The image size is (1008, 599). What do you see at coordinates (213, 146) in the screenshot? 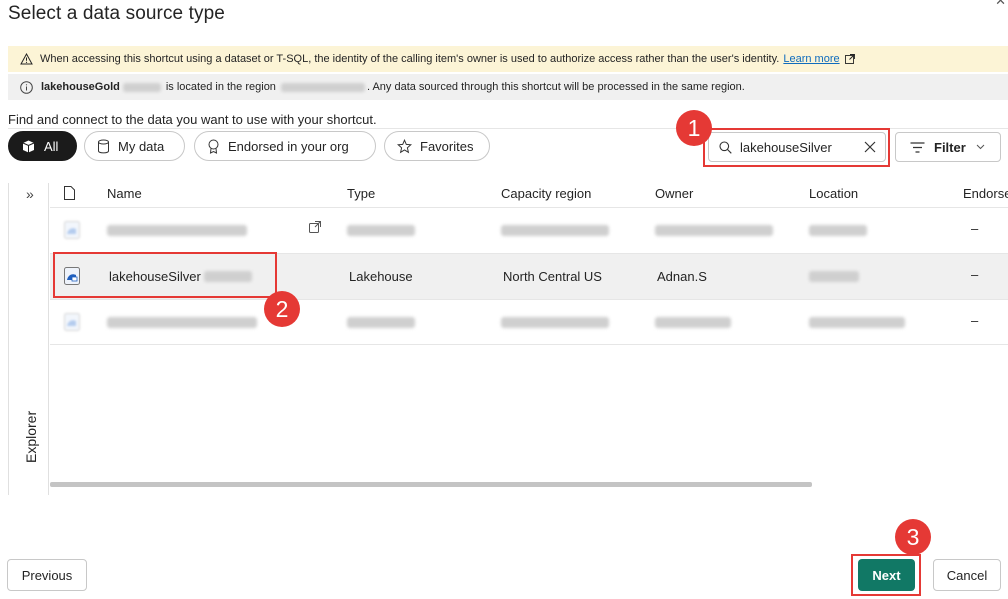
I see `ribbon-icon` at bounding box center [213, 146].